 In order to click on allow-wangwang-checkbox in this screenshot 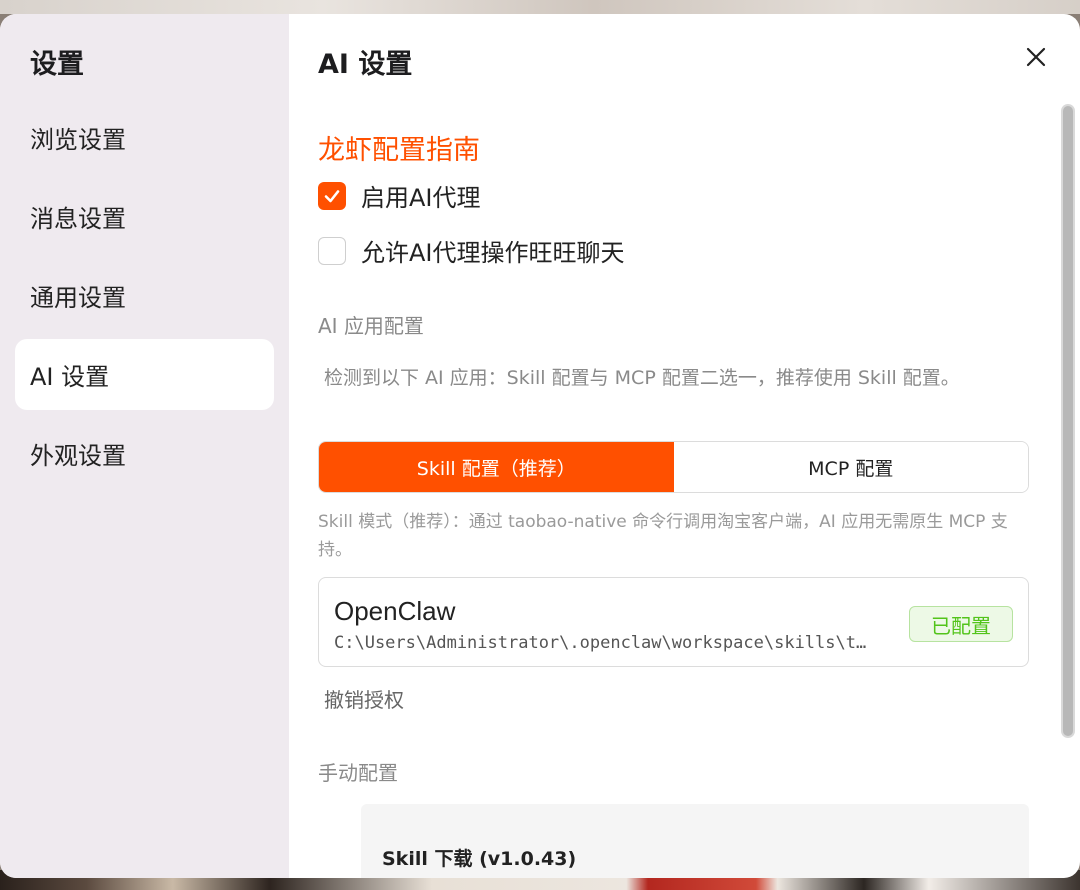, I will do `click(332, 250)`.